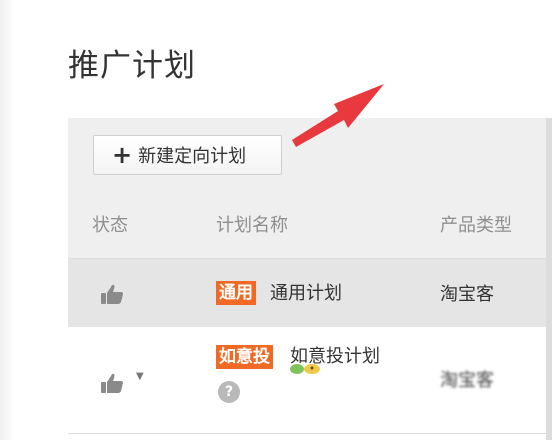 The image size is (552, 440). I want to click on help-icon: ?, so click(229, 392).